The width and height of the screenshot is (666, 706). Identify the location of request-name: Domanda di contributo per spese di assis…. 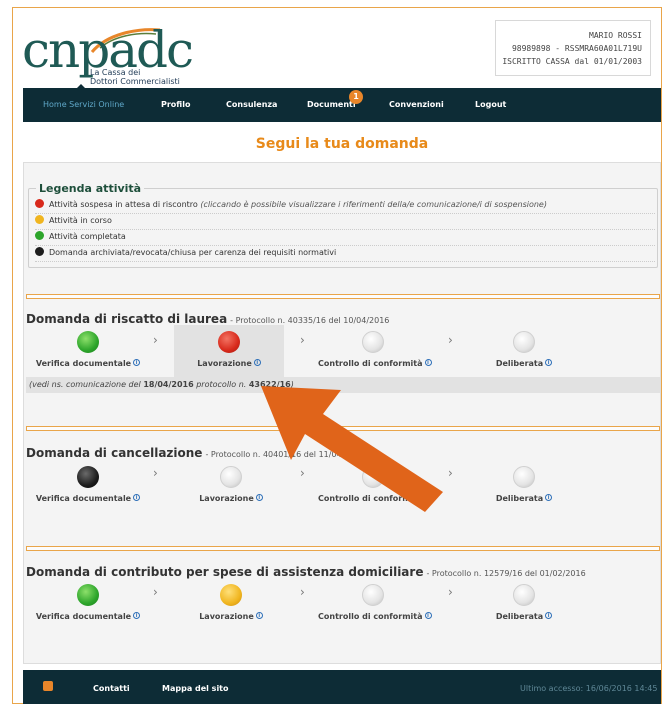
(225, 572).